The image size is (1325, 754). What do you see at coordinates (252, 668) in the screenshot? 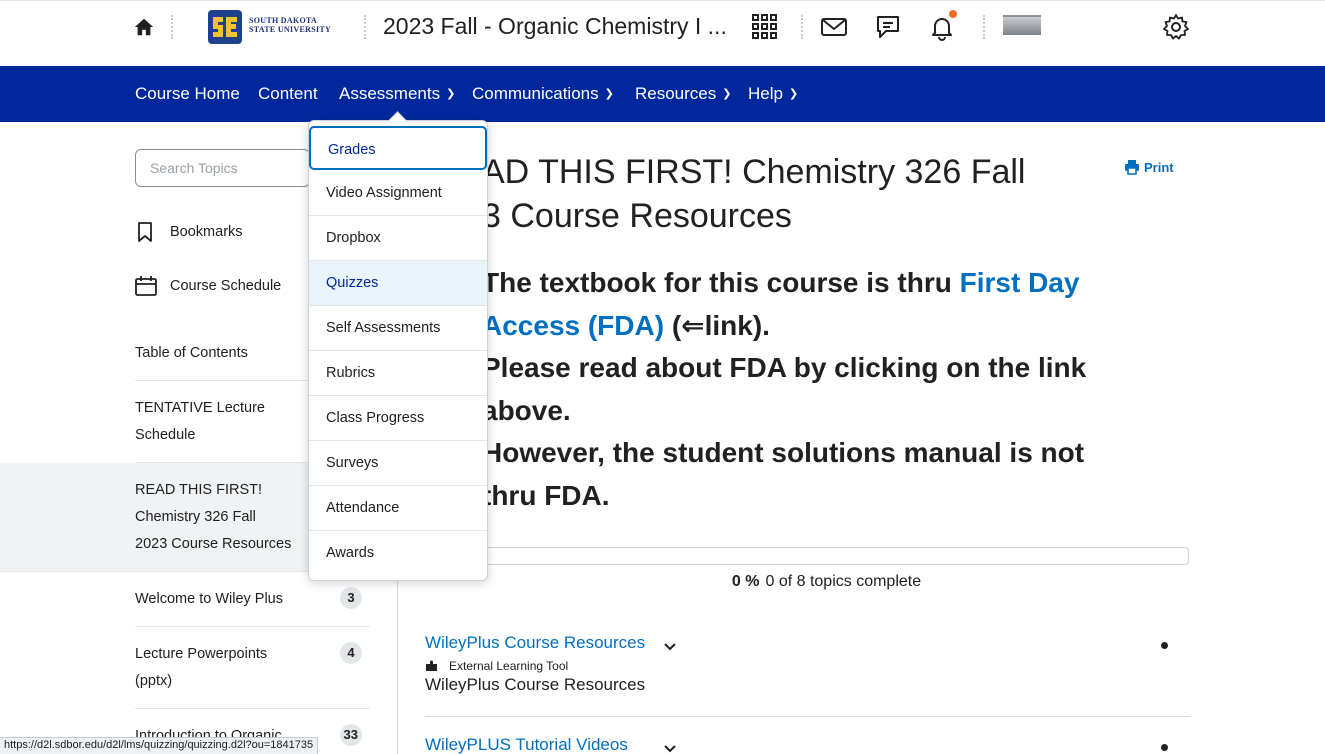
I see `toc-item-lecture-powerpoints: Lecture Powerpoints (pptx) 4` at bounding box center [252, 668].